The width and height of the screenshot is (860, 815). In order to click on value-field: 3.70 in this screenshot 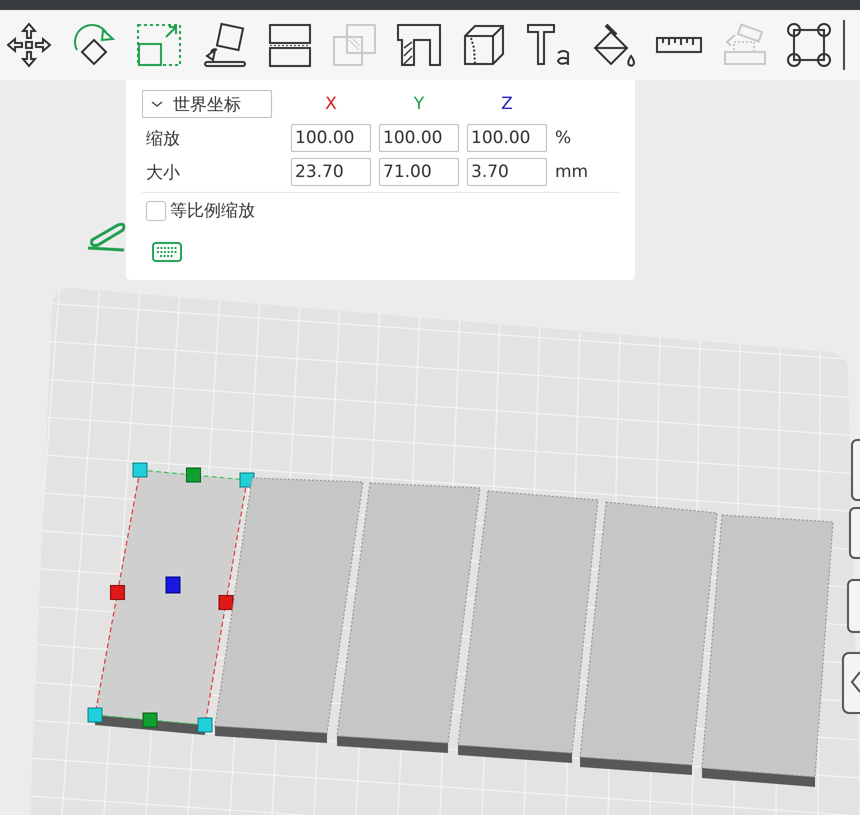, I will do `click(507, 172)`.